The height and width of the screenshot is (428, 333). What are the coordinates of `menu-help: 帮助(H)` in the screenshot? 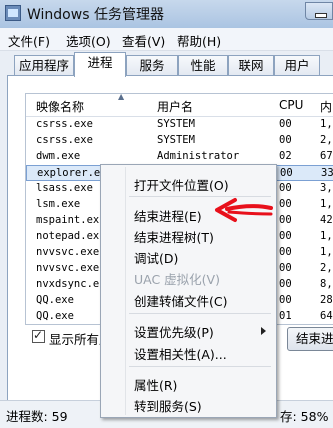 It's located at (199, 40).